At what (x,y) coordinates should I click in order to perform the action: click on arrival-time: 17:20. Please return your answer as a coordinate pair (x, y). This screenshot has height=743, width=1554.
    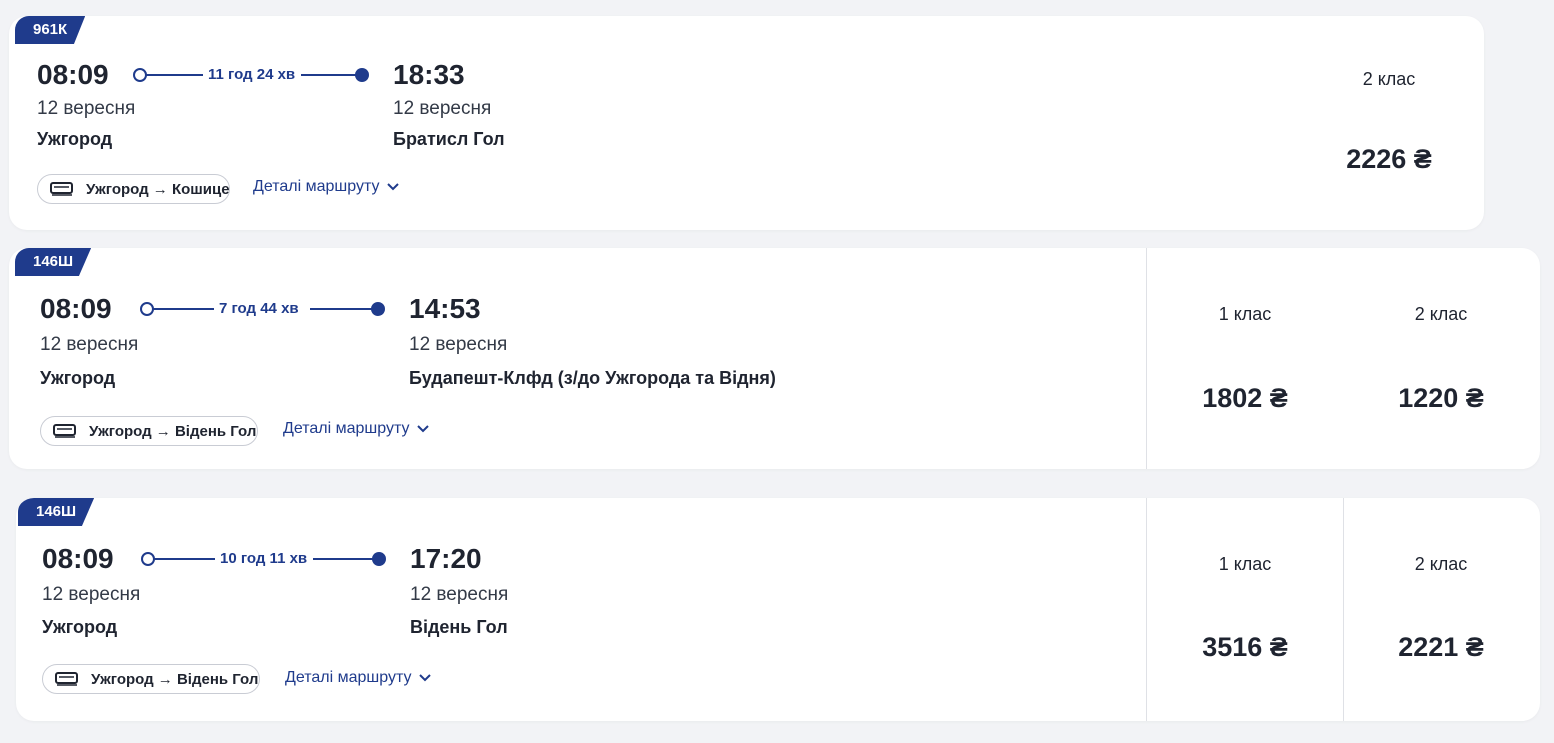
    Looking at the image, I should click on (446, 558).